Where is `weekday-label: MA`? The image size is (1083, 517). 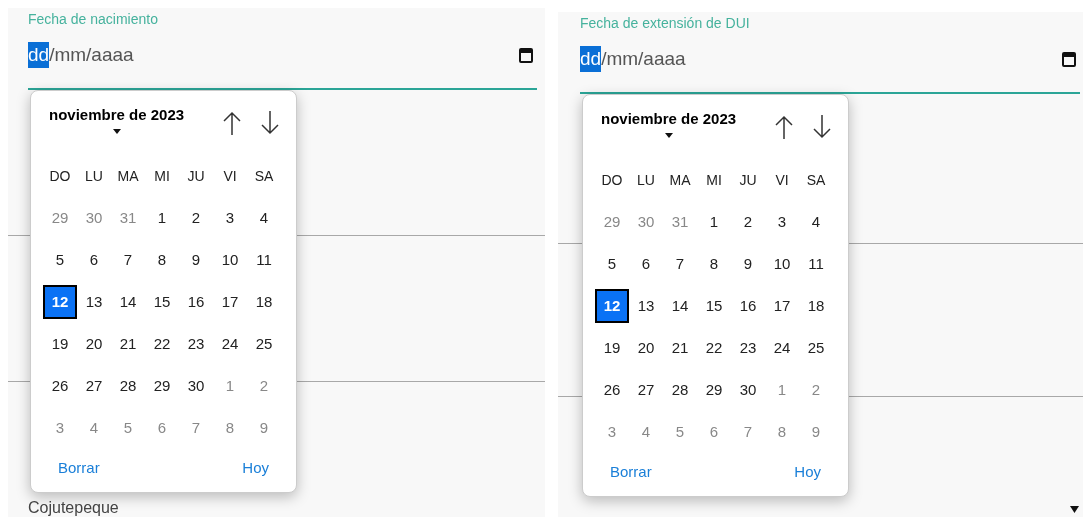
weekday-label: MA is located at coordinates (128, 176).